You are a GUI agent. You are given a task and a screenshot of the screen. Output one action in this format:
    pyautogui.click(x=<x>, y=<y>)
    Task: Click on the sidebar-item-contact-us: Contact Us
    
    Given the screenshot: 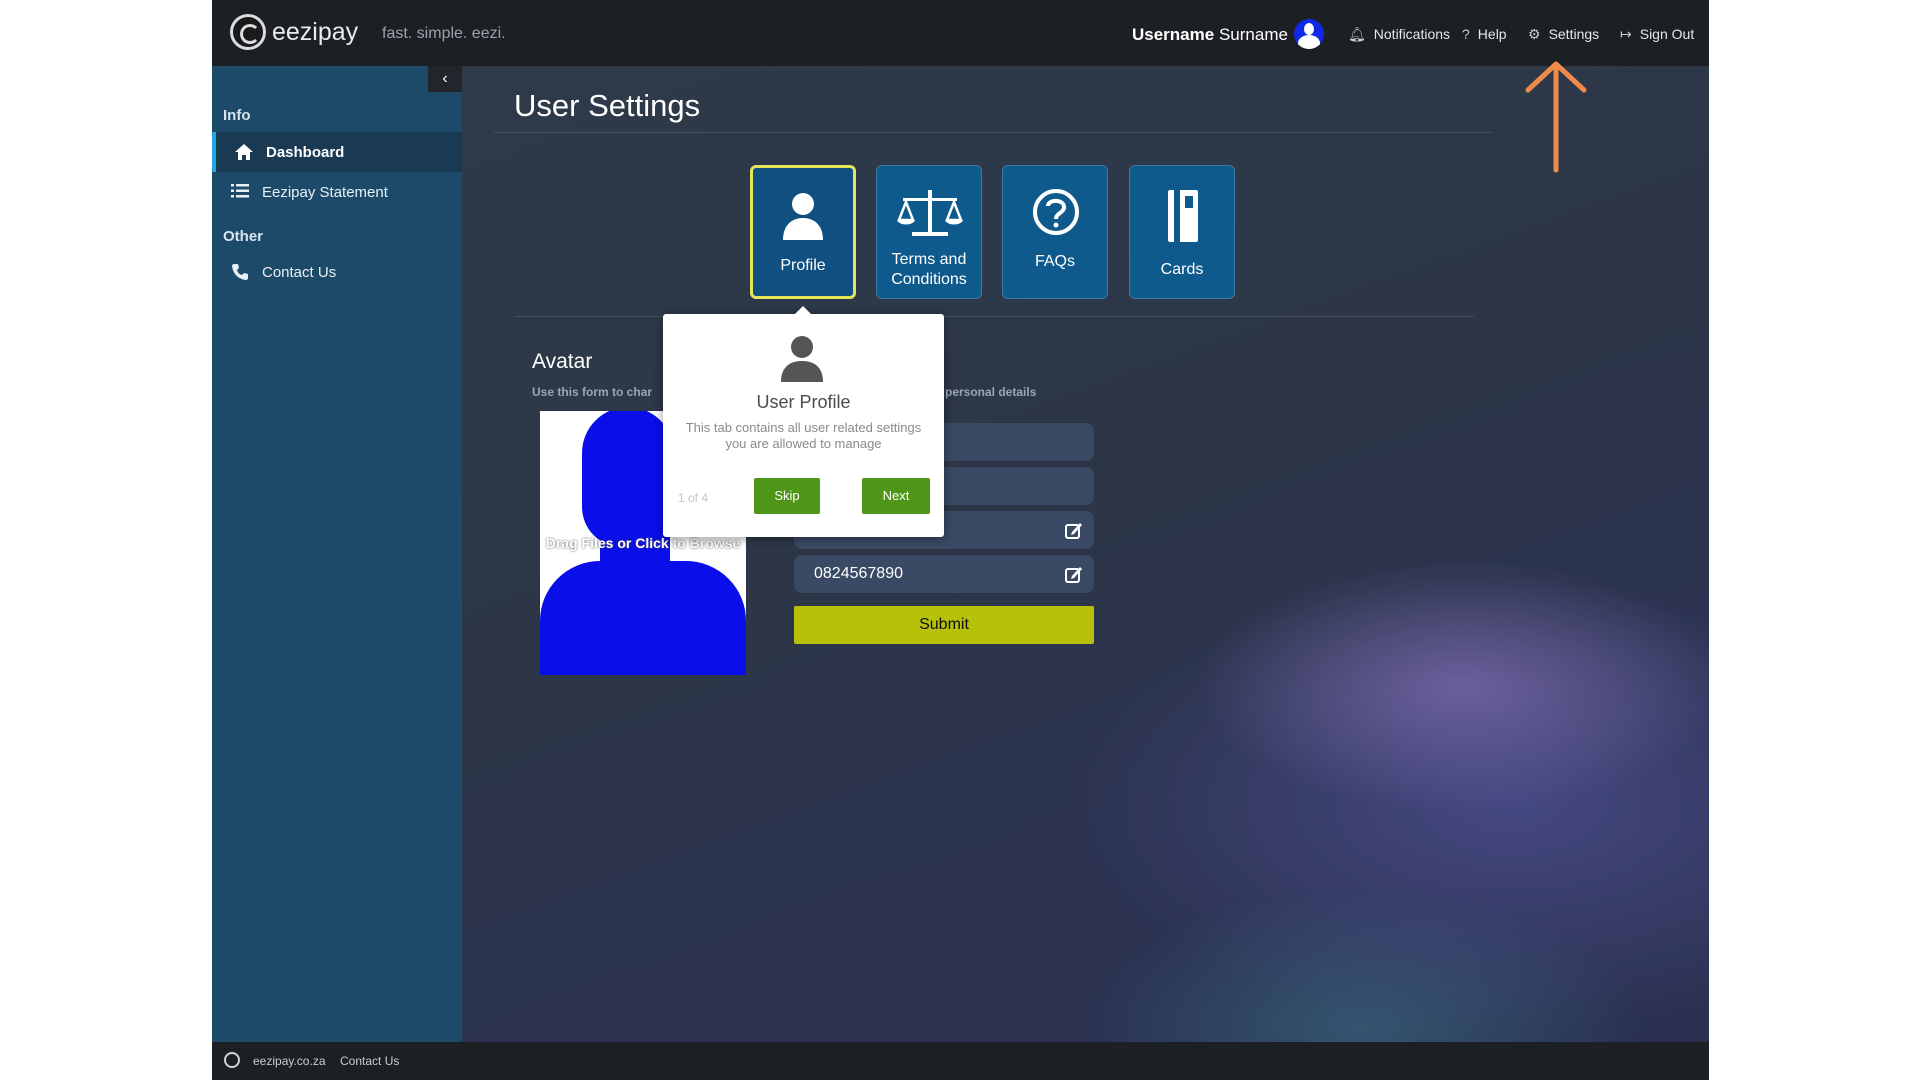 What is the action you would take?
    pyautogui.click(x=337, y=272)
    